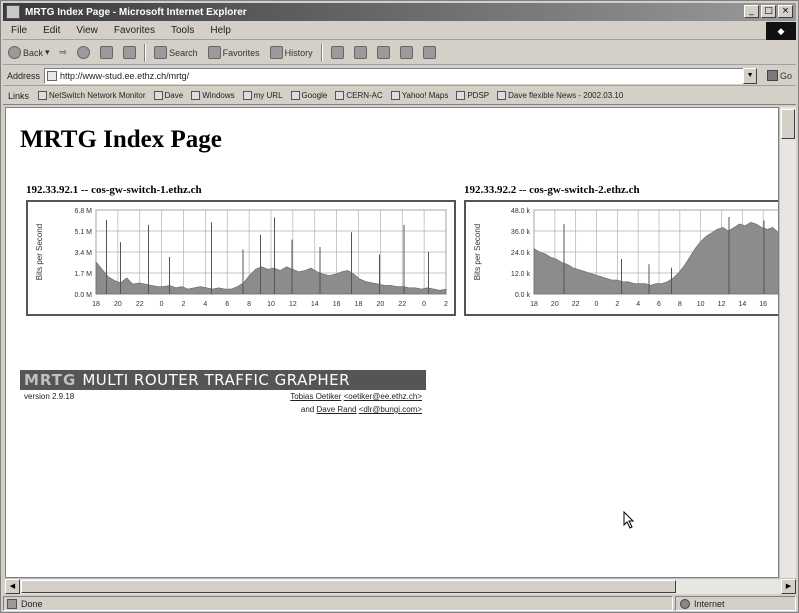  Describe the element at coordinates (429, 52) in the screenshot. I see `messenger-button` at that location.